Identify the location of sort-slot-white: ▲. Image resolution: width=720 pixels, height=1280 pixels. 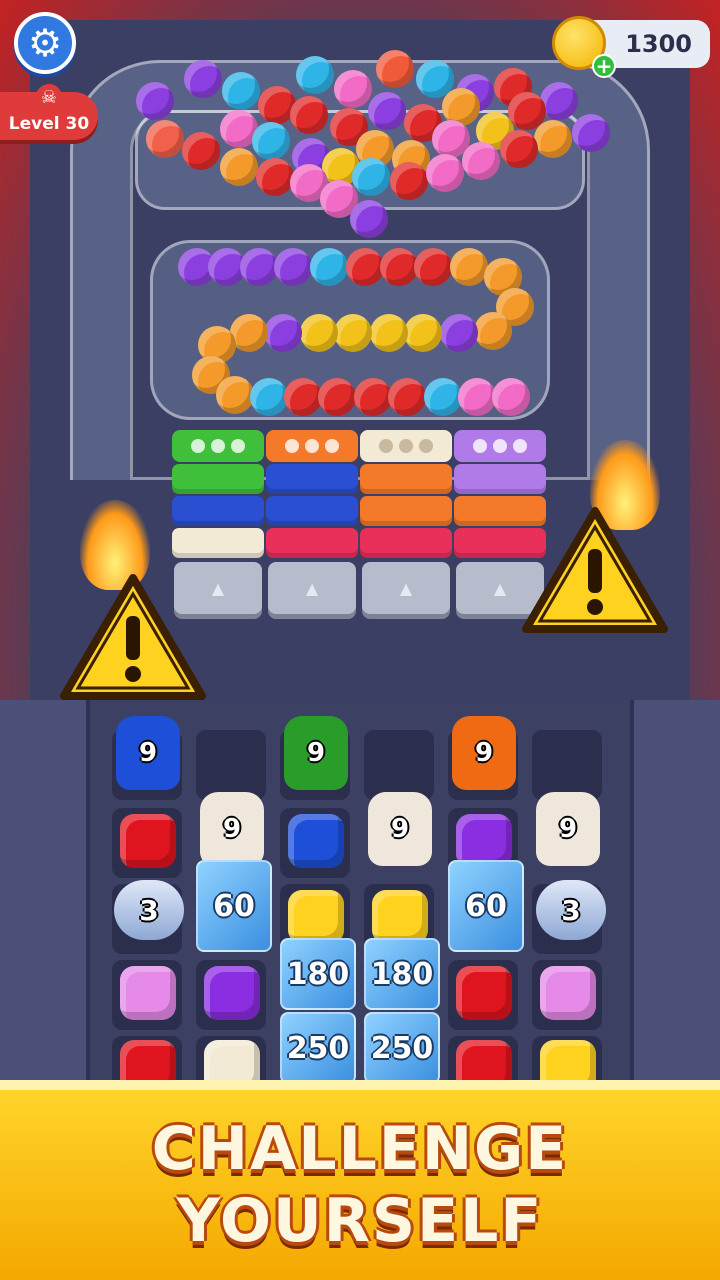
(406, 522).